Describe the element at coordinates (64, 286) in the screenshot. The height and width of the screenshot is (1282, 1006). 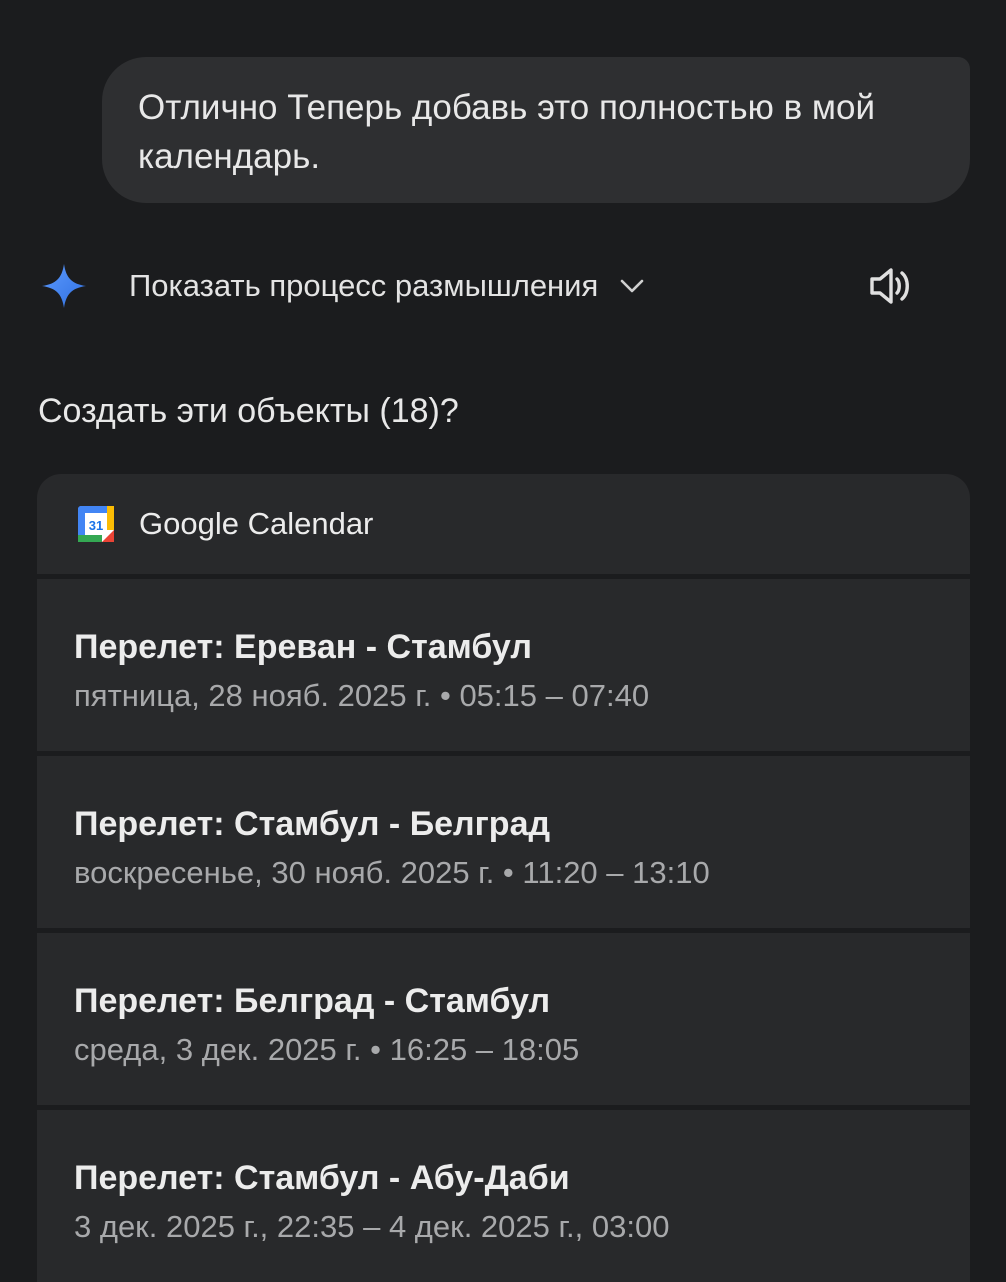
I see `spark-icon` at that location.